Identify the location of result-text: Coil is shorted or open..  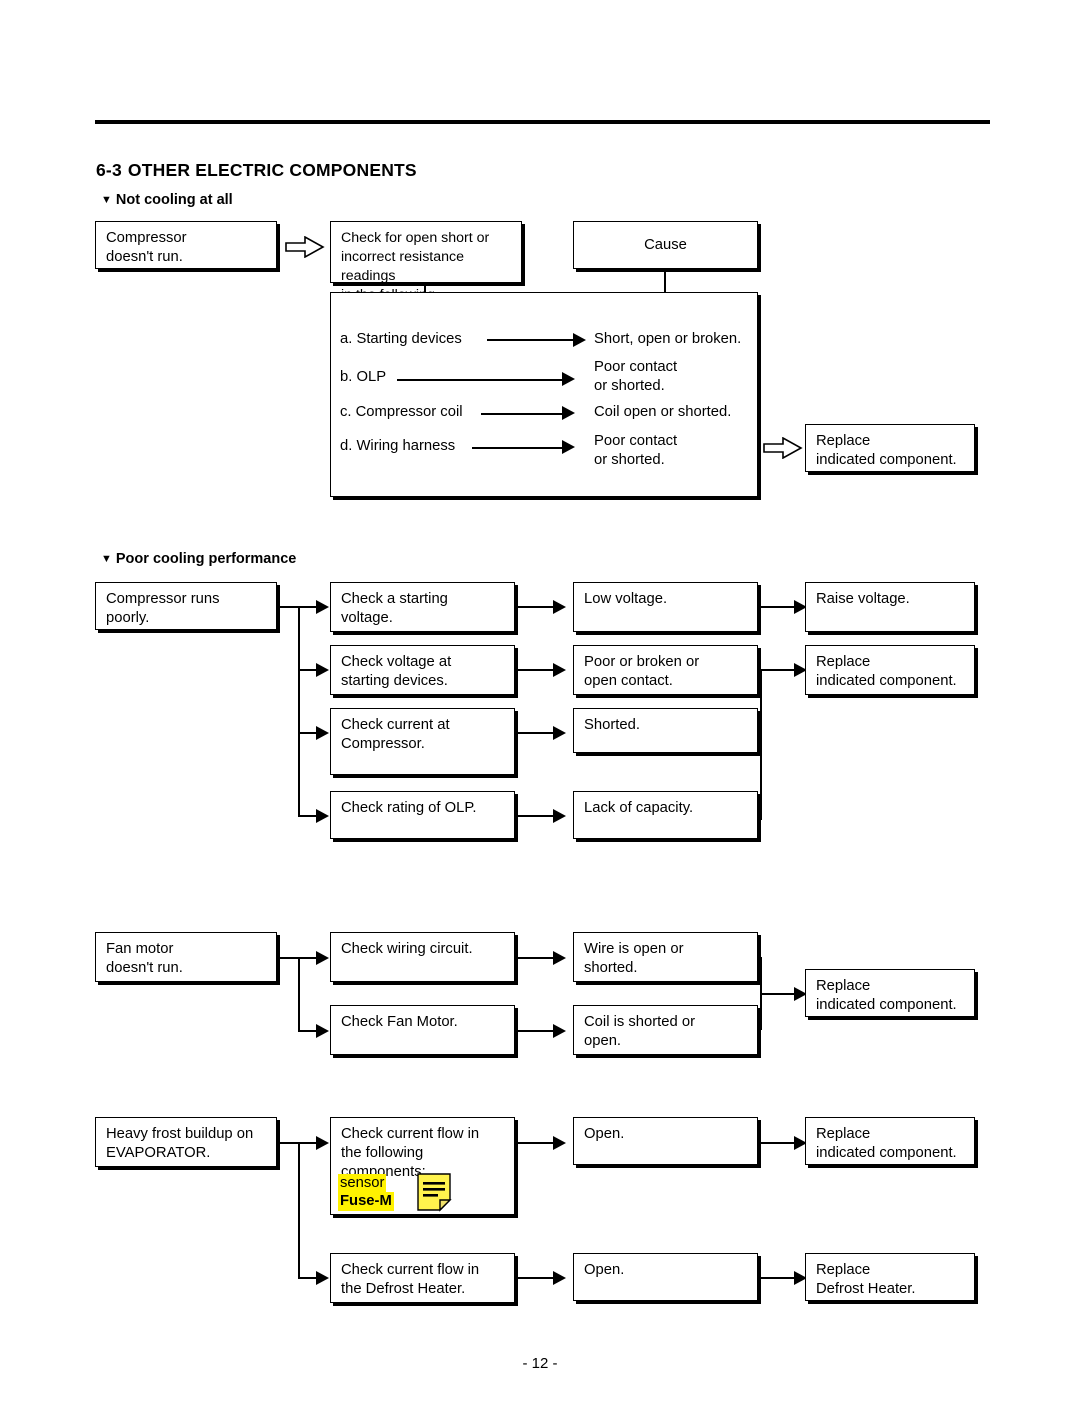
(640, 1031).